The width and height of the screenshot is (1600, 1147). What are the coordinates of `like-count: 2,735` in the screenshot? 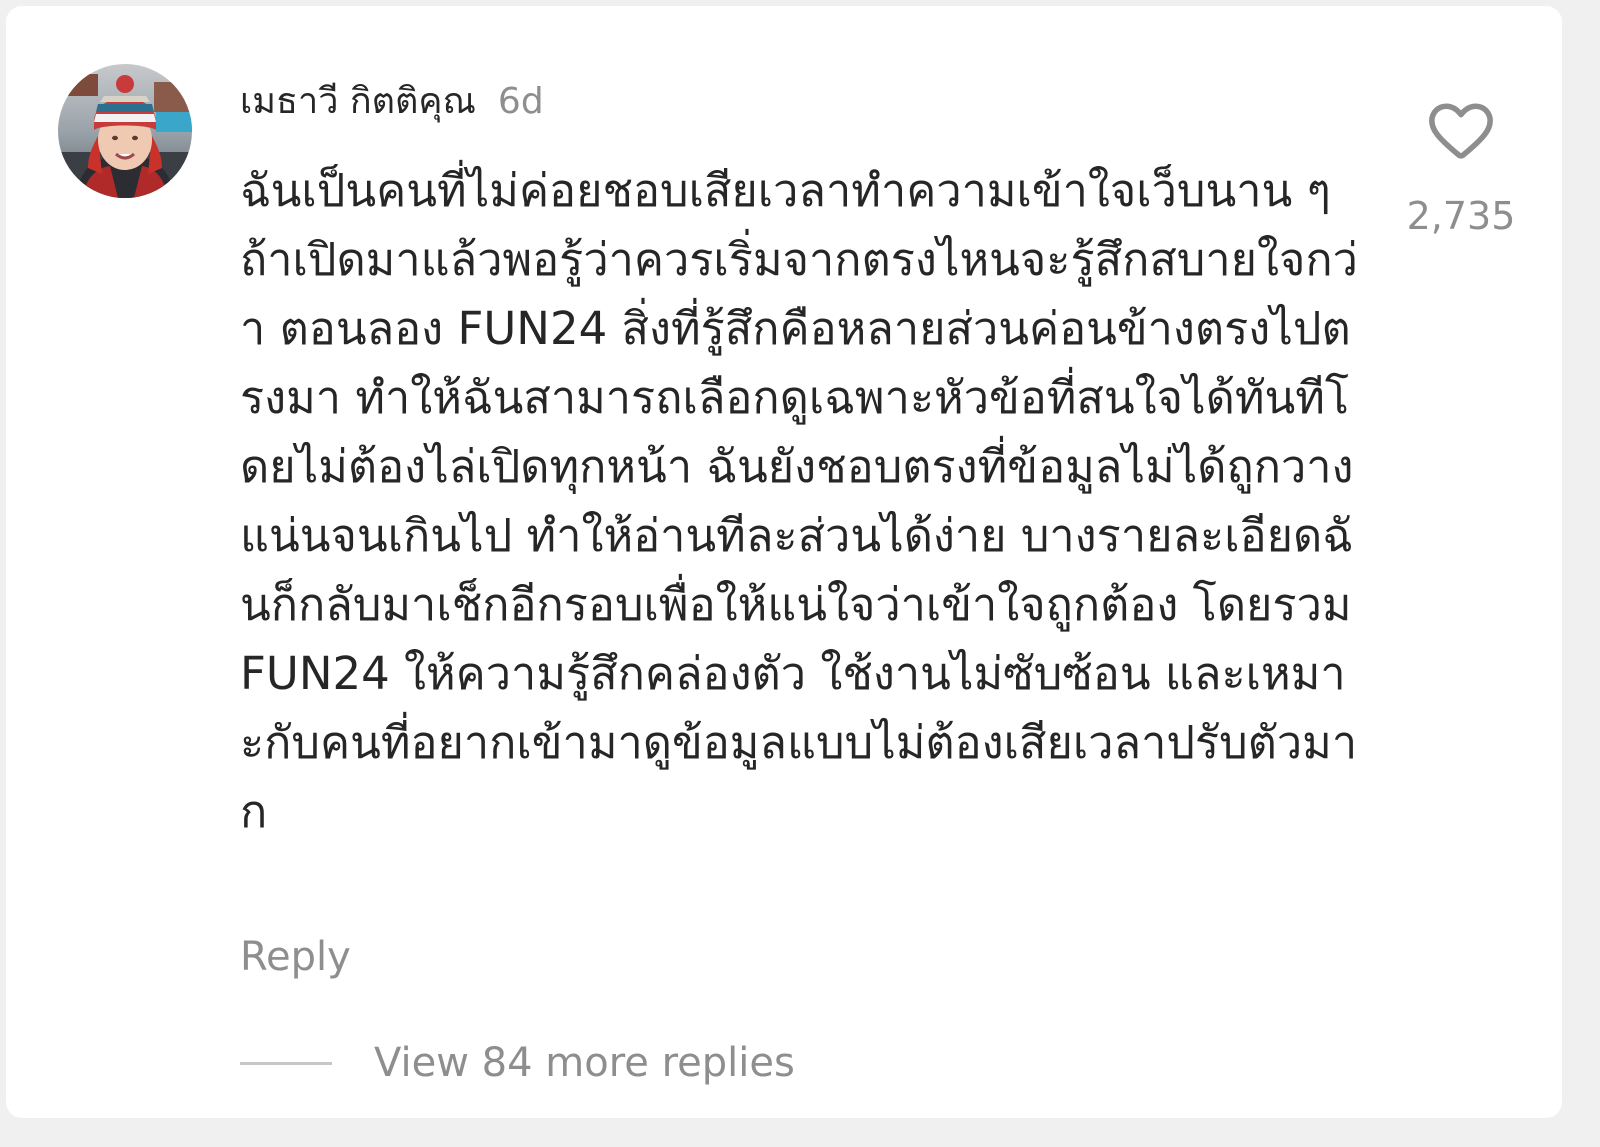 It's located at (1461, 216).